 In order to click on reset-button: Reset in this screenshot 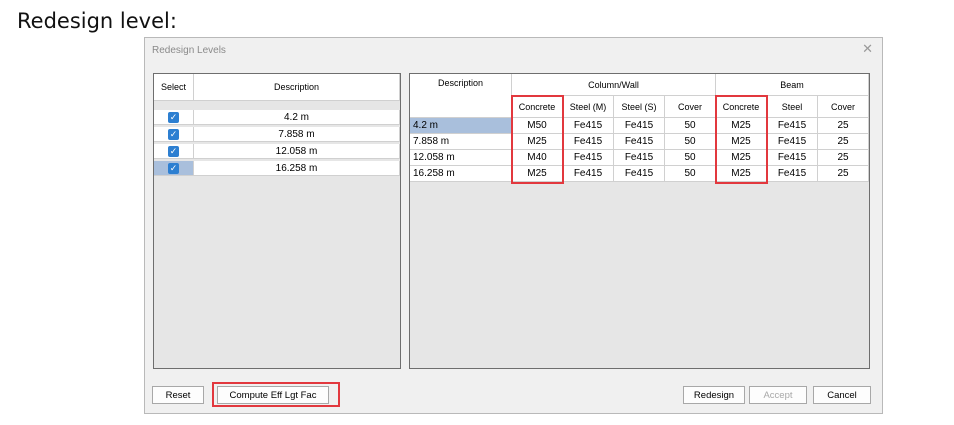, I will do `click(178, 395)`.